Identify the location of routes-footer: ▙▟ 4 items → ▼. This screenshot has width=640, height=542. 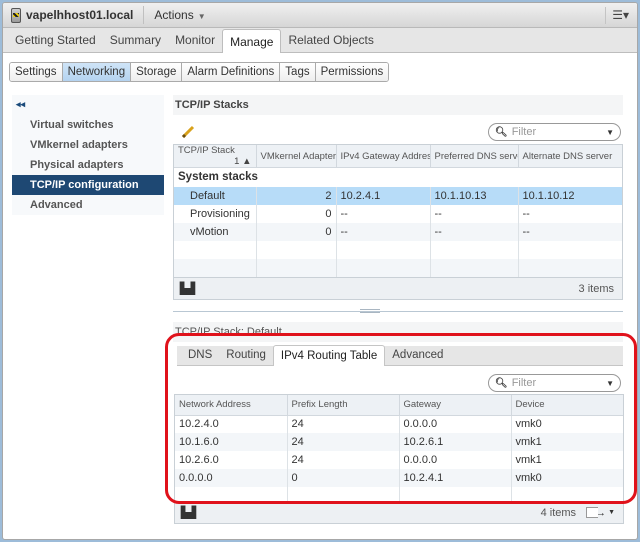
(399, 513).